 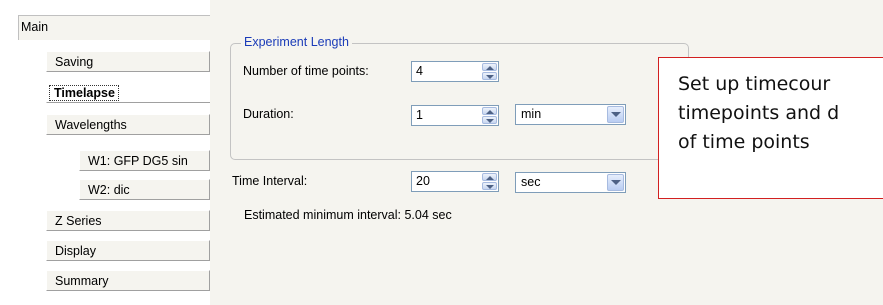 What do you see at coordinates (744, 142) in the screenshot?
I see `callout-line: of time points` at bounding box center [744, 142].